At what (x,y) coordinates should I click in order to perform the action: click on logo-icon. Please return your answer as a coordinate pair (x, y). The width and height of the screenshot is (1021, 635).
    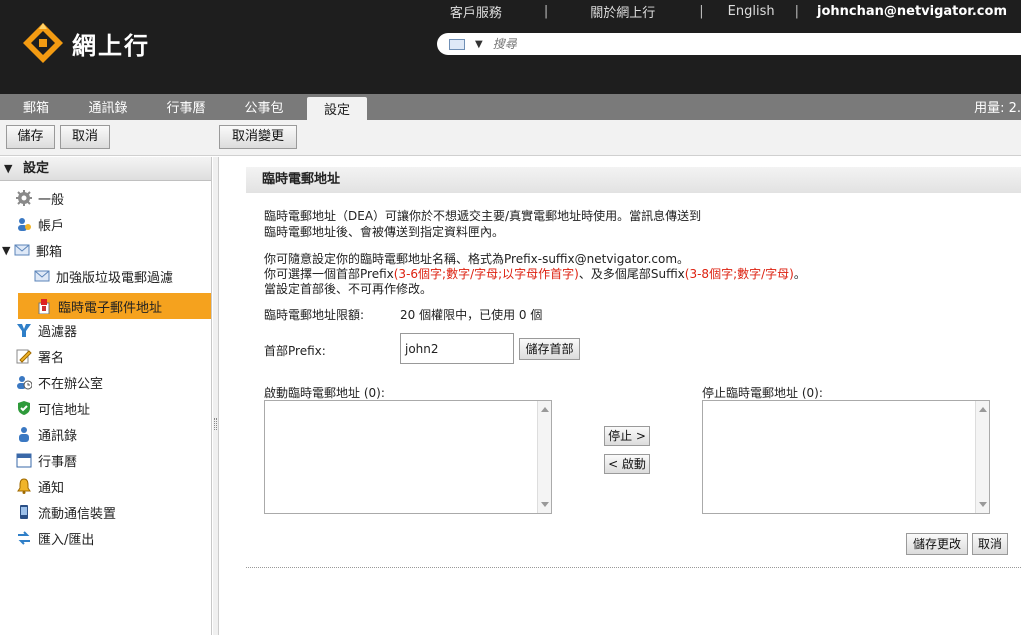
    Looking at the image, I should click on (43, 43).